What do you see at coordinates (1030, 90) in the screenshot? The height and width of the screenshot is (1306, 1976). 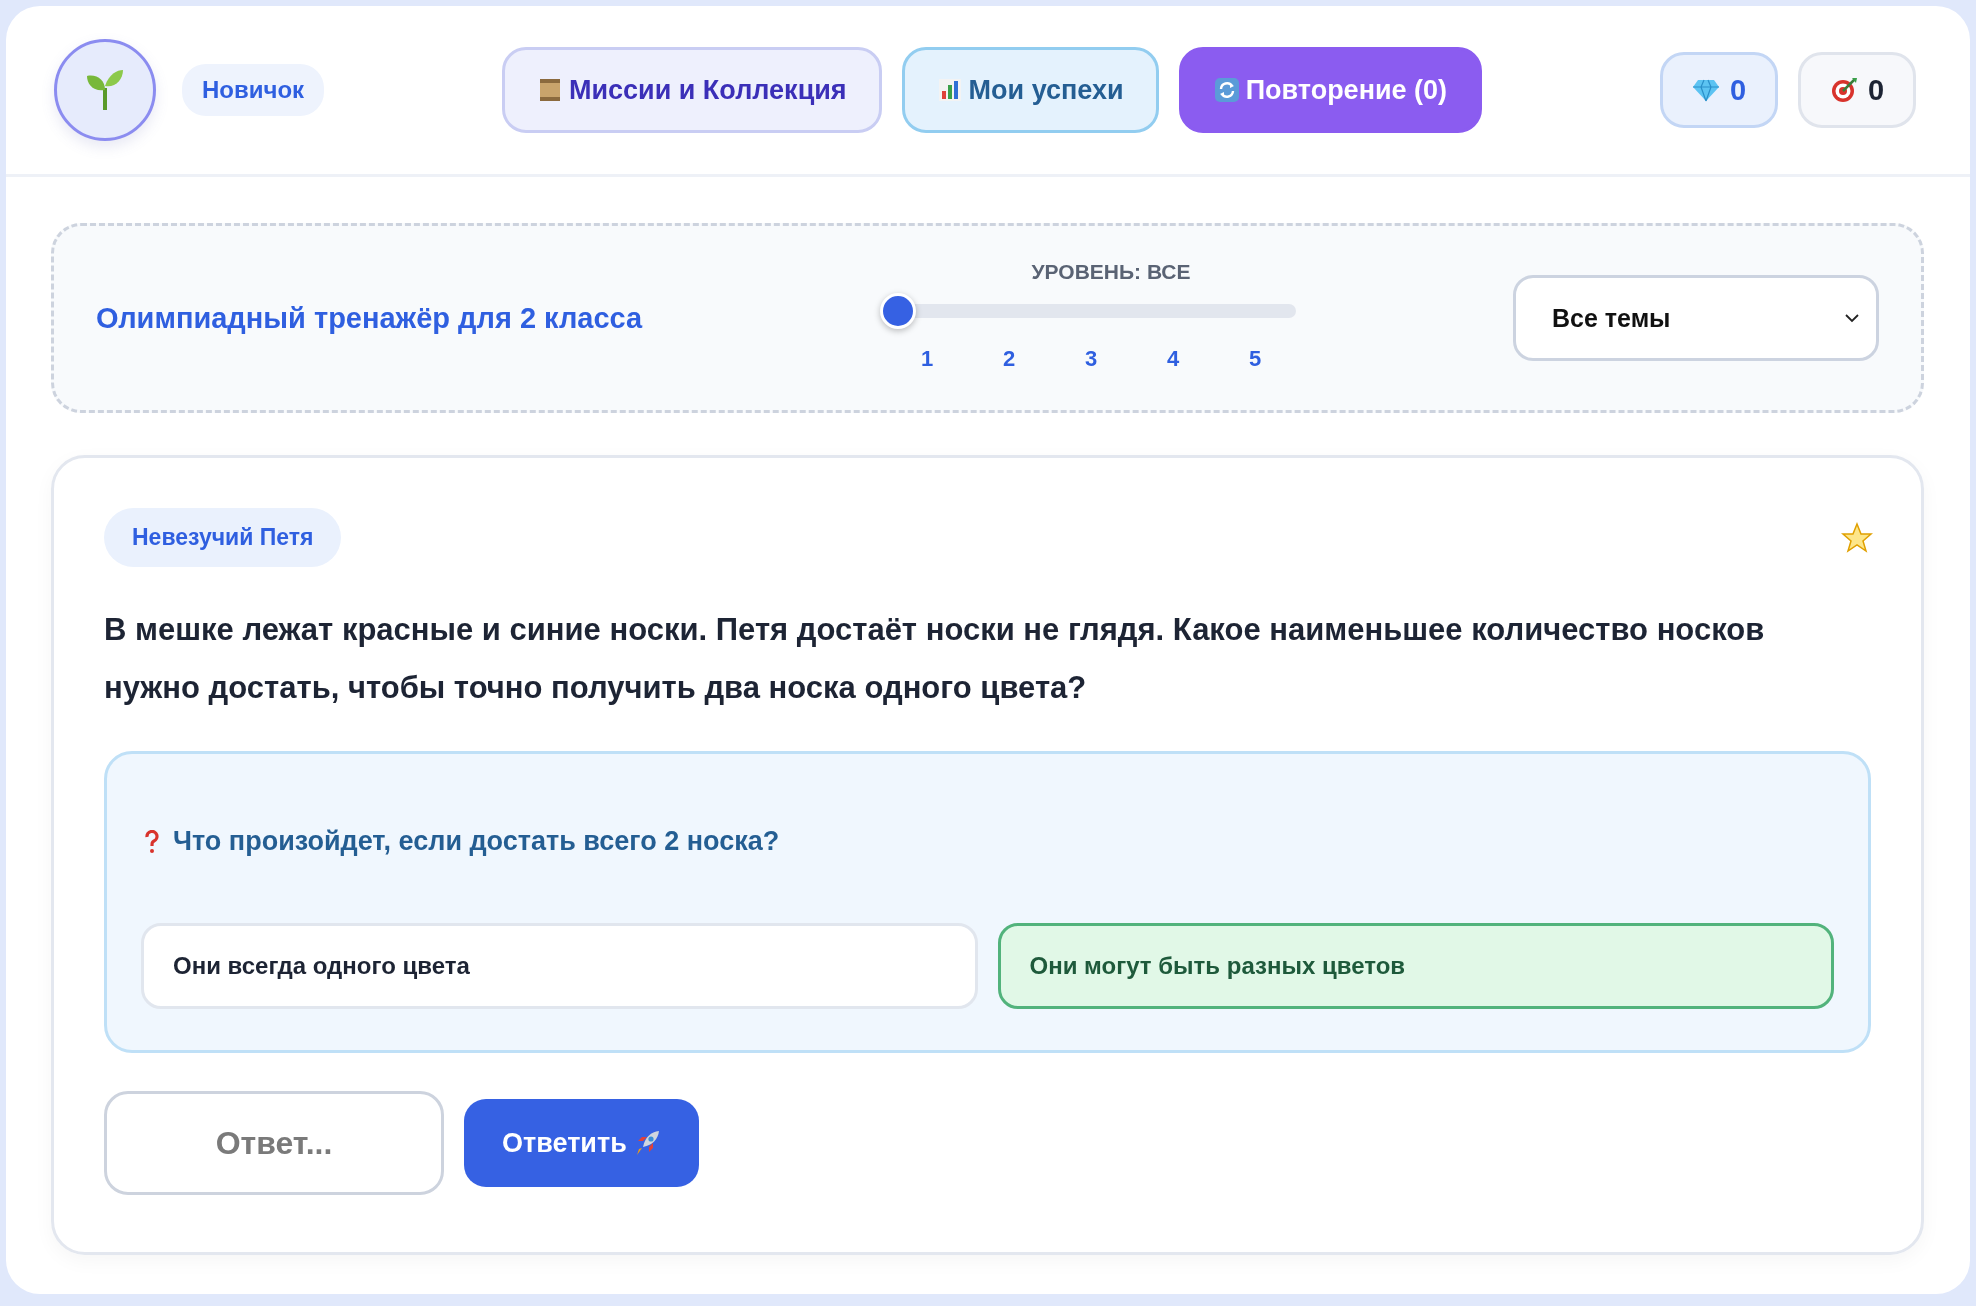 I see `nav-button: Мои успехи` at bounding box center [1030, 90].